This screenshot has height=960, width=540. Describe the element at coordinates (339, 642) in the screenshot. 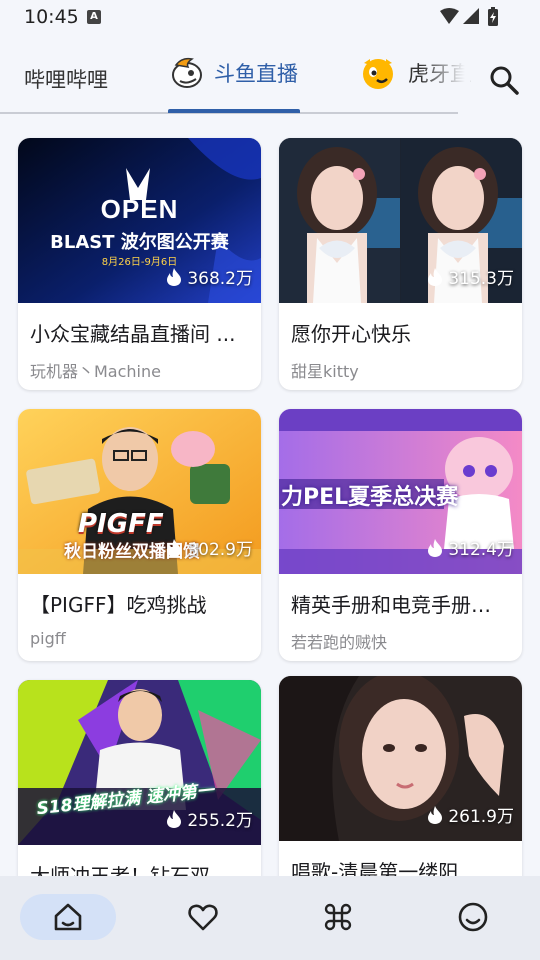

I see `streamer-name: 若若跑的贼快` at that location.